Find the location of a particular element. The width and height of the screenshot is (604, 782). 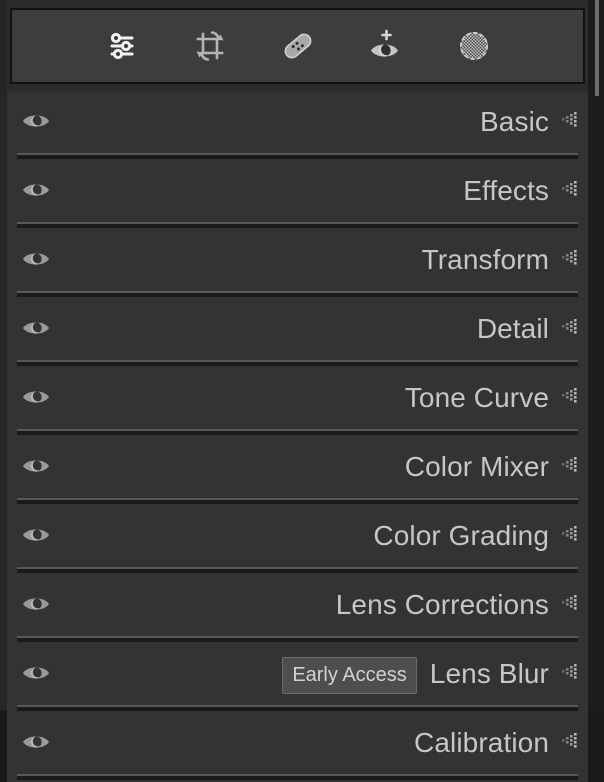

panel-row-right-effects: Effects is located at coordinates (521, 191).